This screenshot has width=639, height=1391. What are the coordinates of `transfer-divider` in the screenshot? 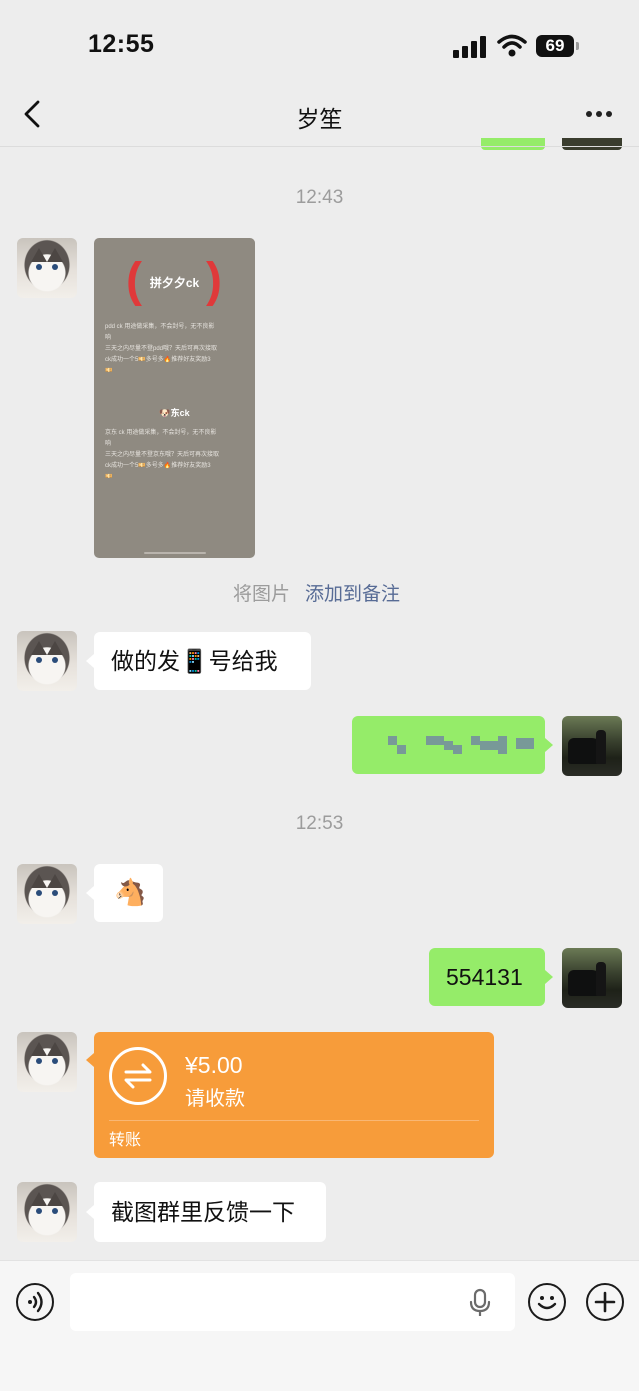 It's located at (294, 1120).